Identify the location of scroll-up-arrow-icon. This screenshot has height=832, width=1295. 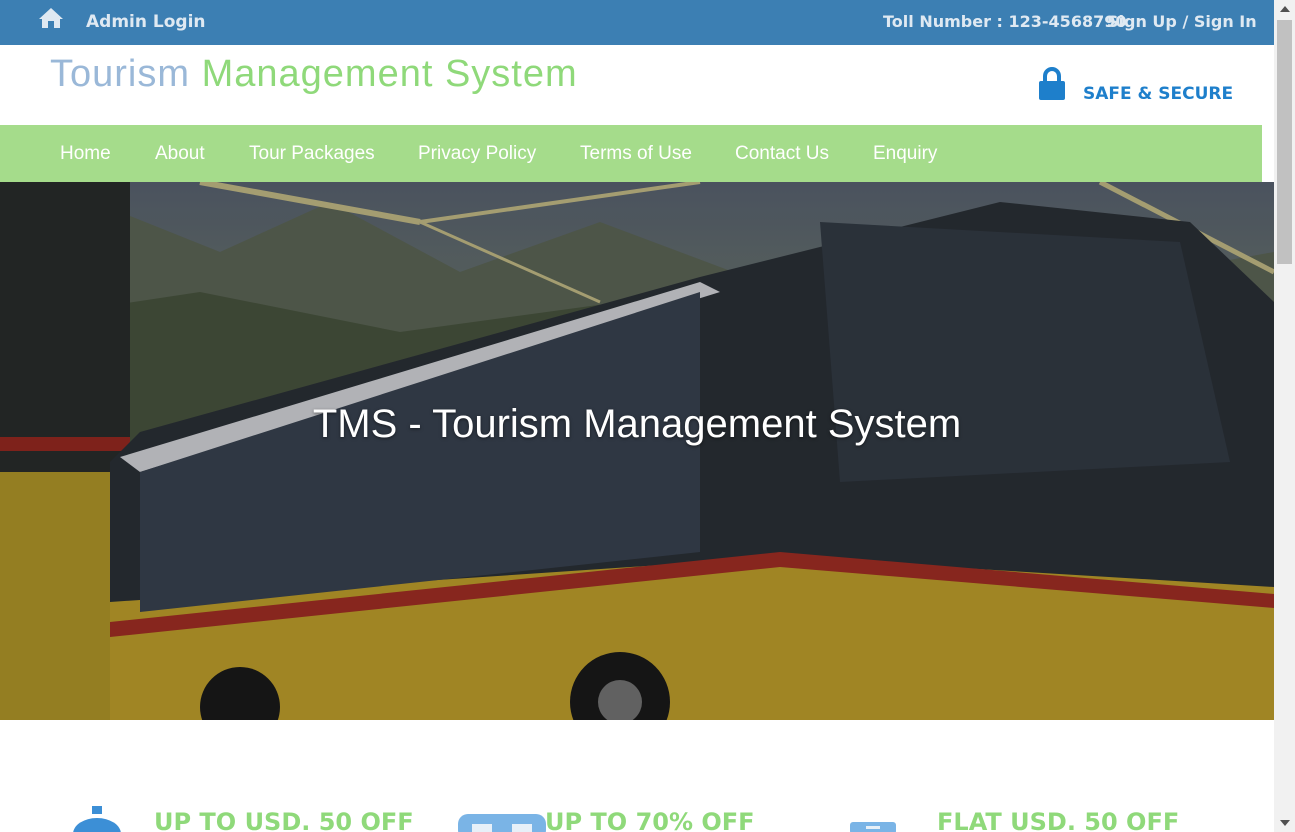
(1285, 9).